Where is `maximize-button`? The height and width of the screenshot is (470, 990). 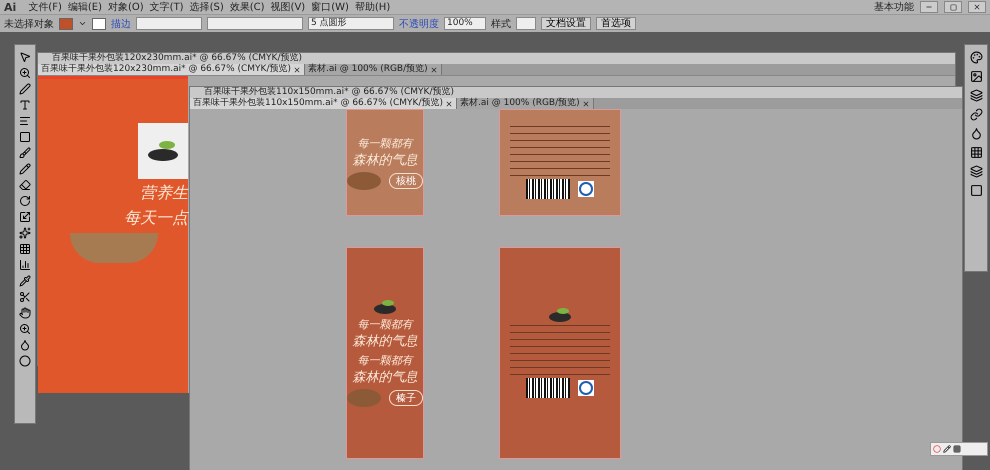
maximize-button is located at coordinates (953, 7).